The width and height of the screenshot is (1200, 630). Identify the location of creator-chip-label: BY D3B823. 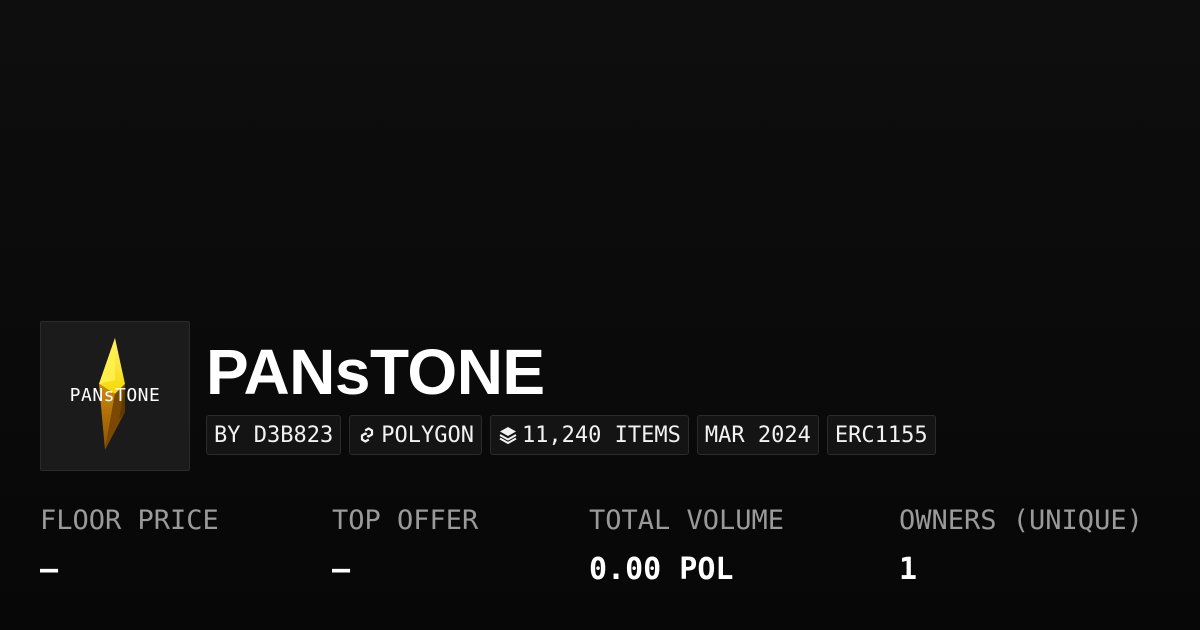
(274, 435).